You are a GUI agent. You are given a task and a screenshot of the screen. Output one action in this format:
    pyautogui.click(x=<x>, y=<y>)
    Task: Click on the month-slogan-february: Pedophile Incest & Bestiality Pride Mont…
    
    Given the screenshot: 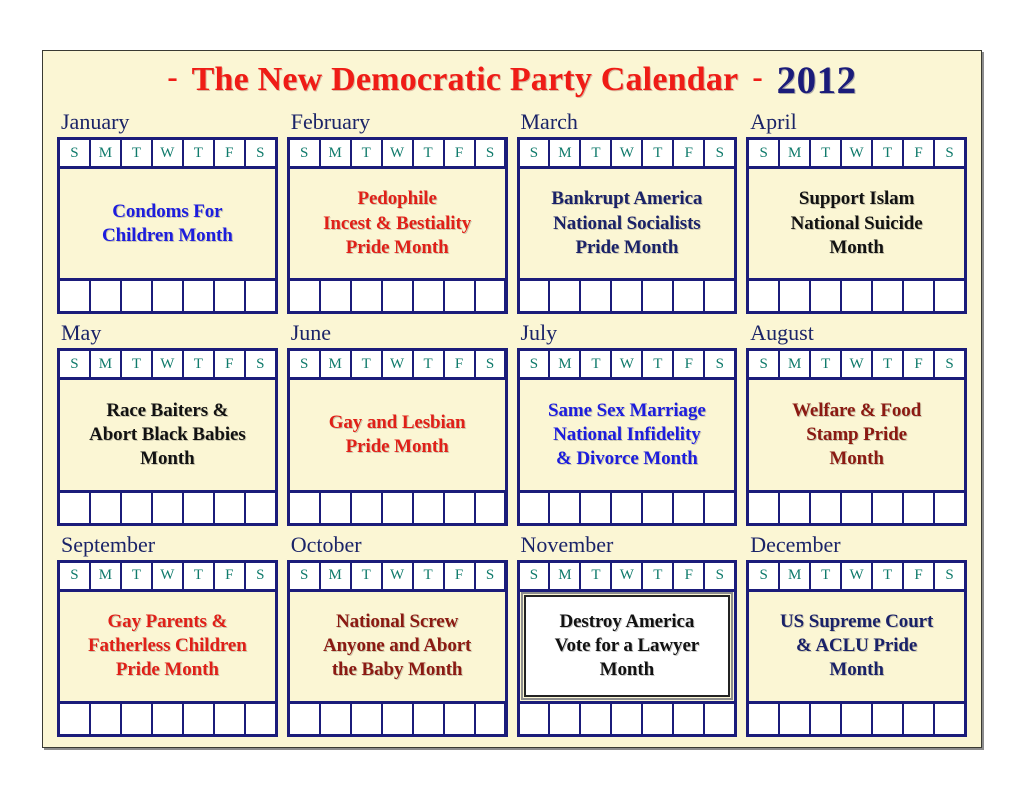 What is the action you would take?
    pyautogui.click(x=397, y=223)
    